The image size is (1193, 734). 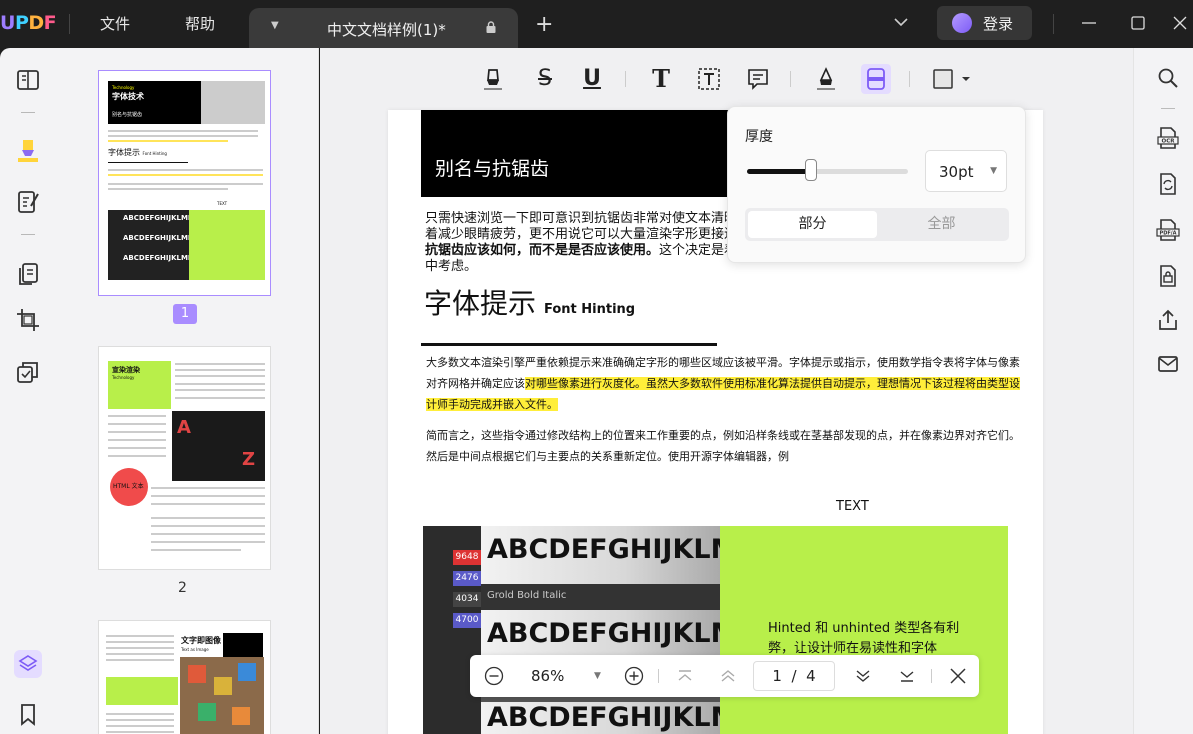 What do you see at coordinates (794, 676) in the screenshot?
I see `page-number-input: 1 / 4` at bounding box center [794, 676].